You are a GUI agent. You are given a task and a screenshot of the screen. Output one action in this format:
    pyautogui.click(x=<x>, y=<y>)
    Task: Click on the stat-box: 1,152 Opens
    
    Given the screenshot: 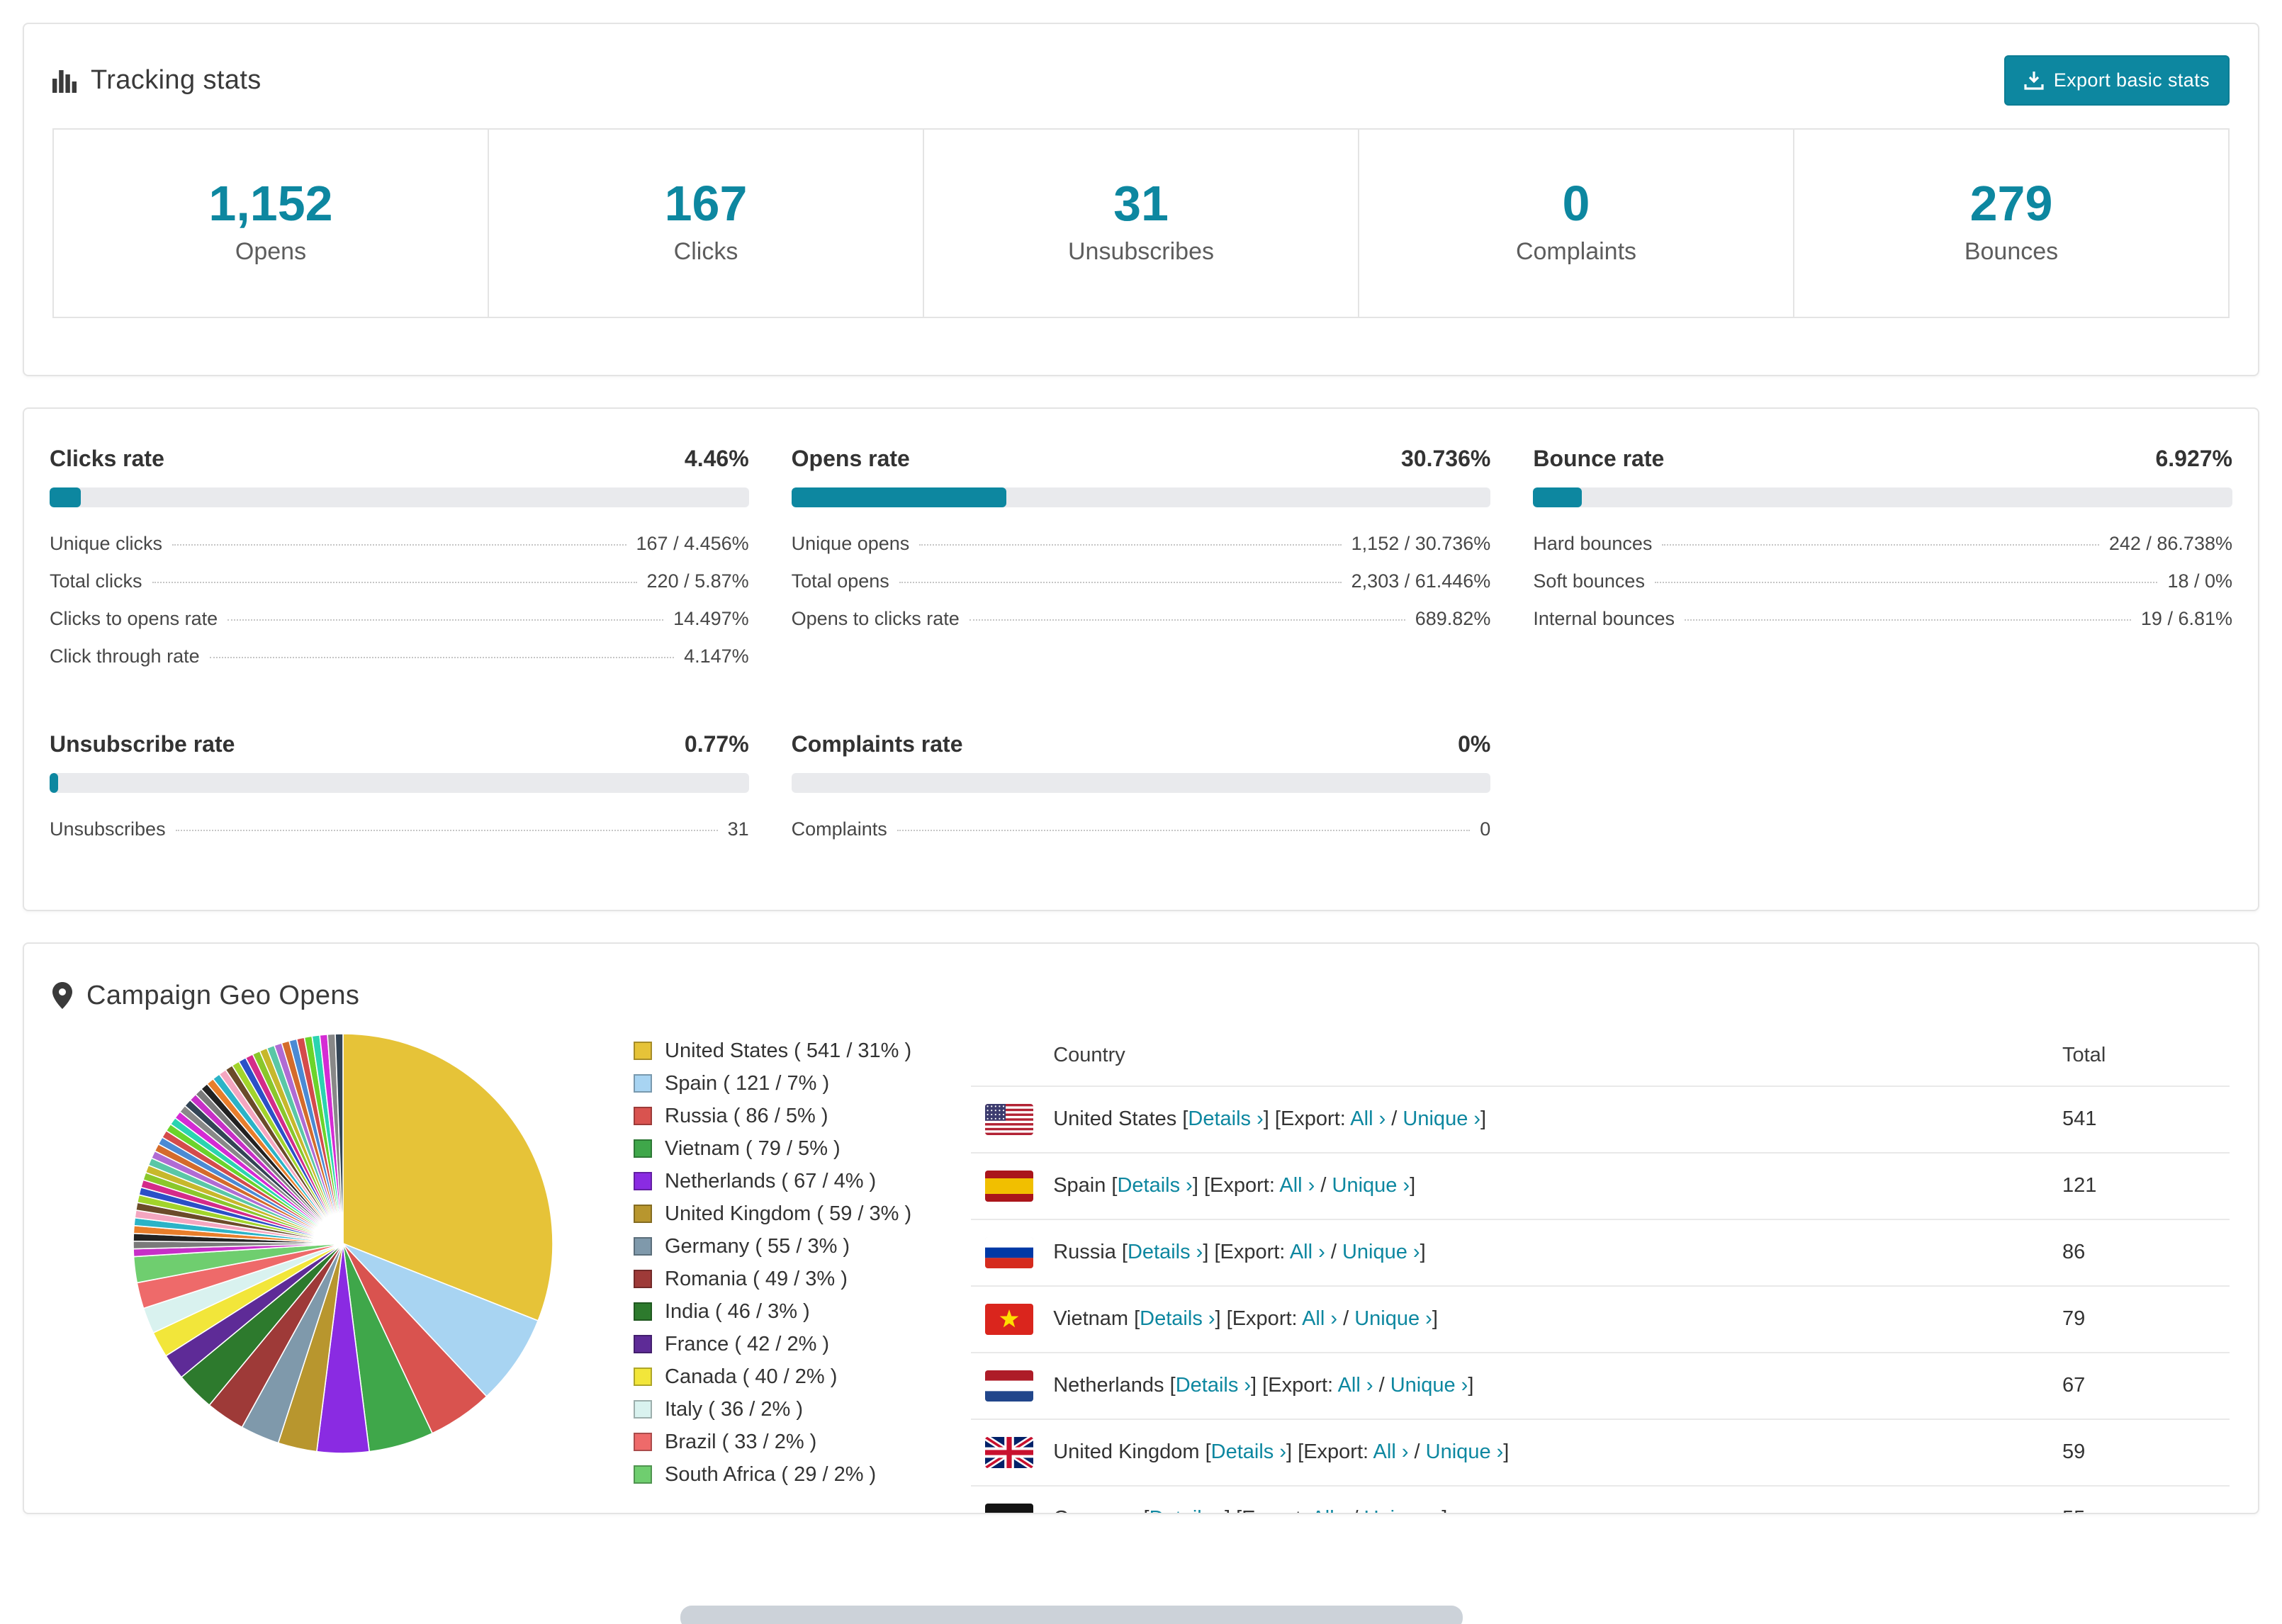 What is the action you would take?
    pyautogui.click(x=271, y=224)
    